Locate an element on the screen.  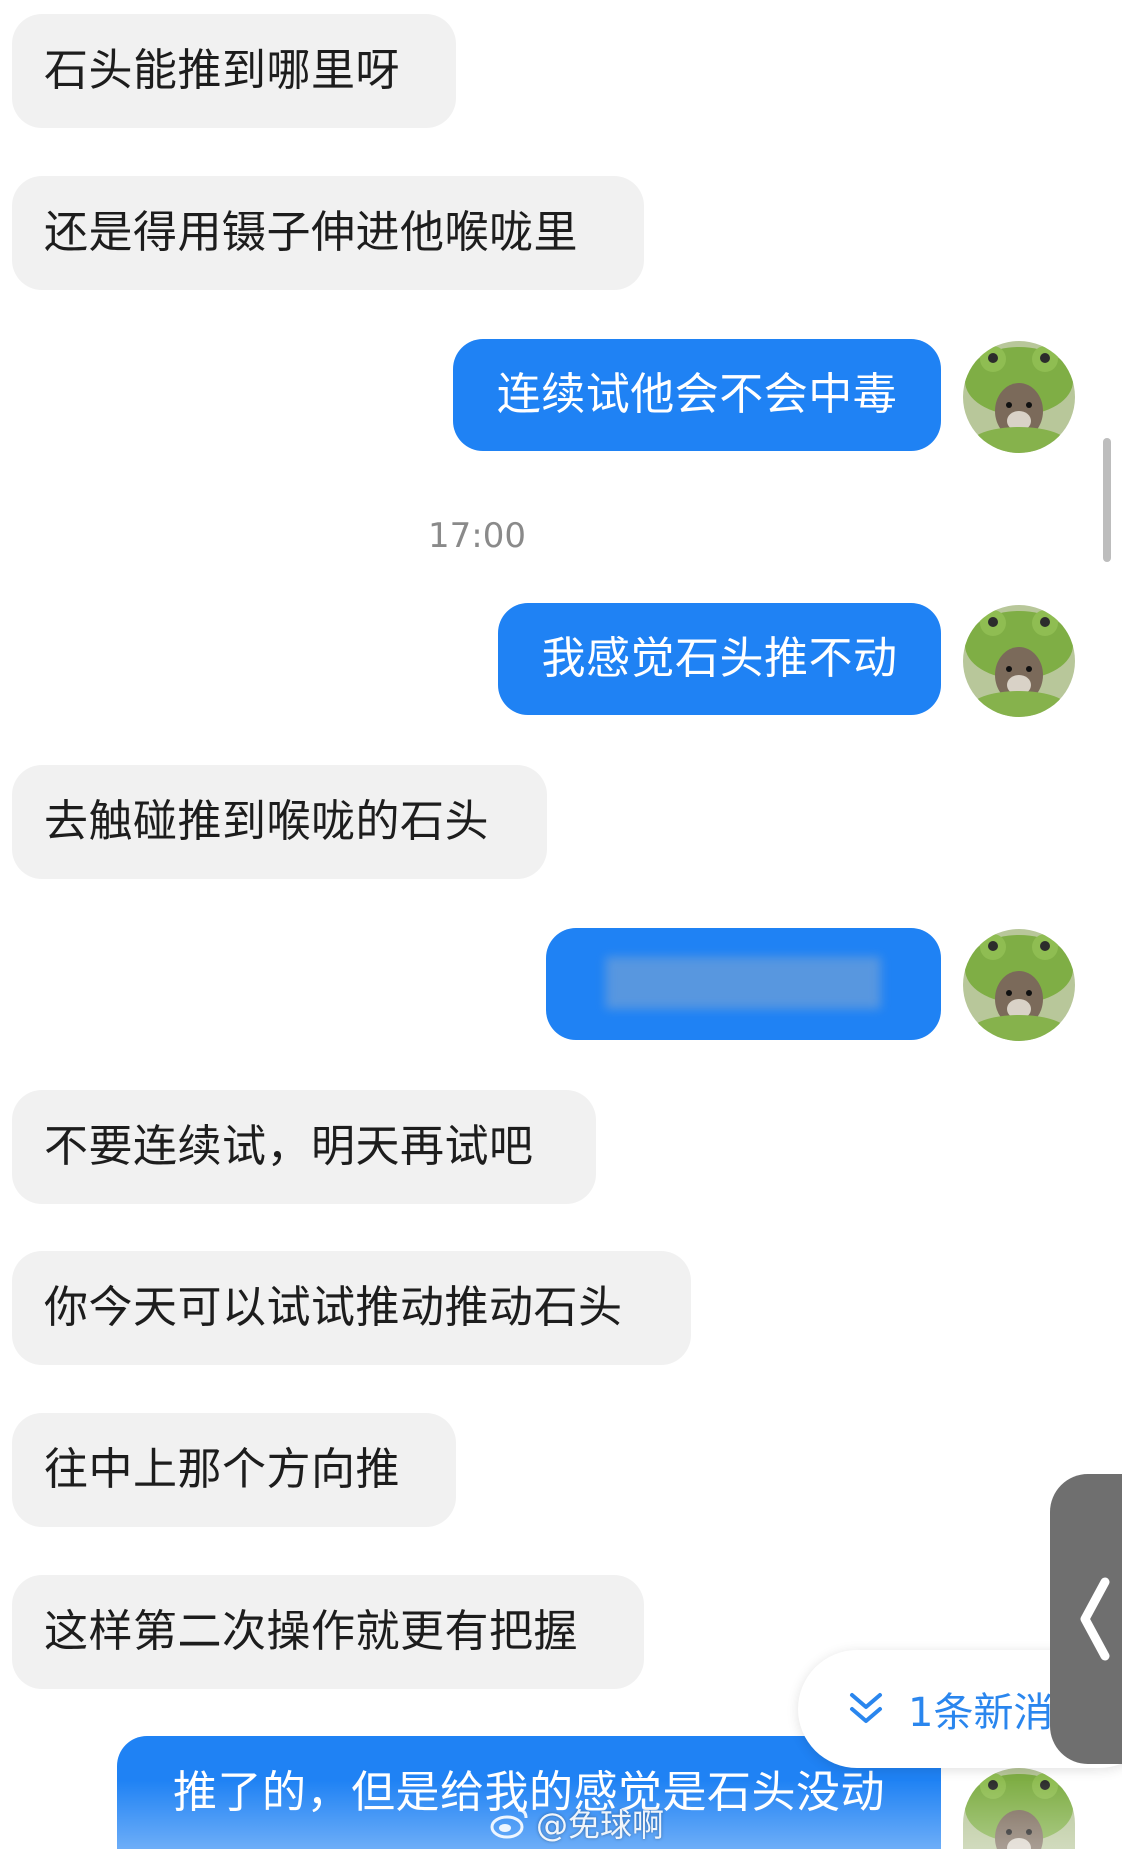
chevron-double-down-icon is located at coordinates (866, 1708).